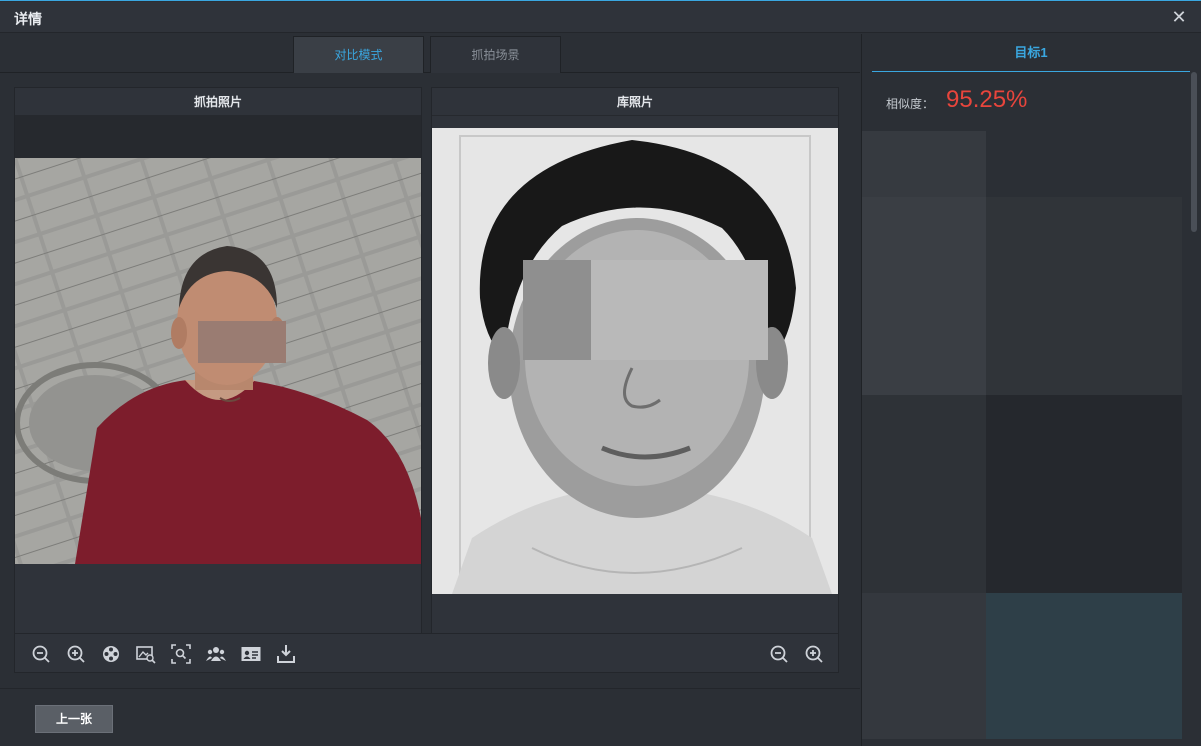 Image resolution: width=1201 pixels, height=746 pixels. What do you see at coordinates (218, 102) in the screenshot?
I see `capture-photo-title: 抓拍照片` at bounding box center [218, 102].